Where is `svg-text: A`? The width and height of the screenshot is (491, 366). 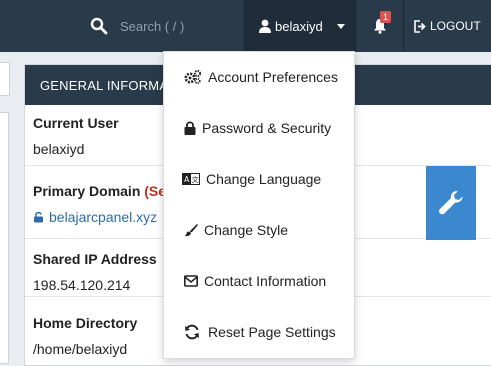 svg-text: A is located at coordinates (187, 179).